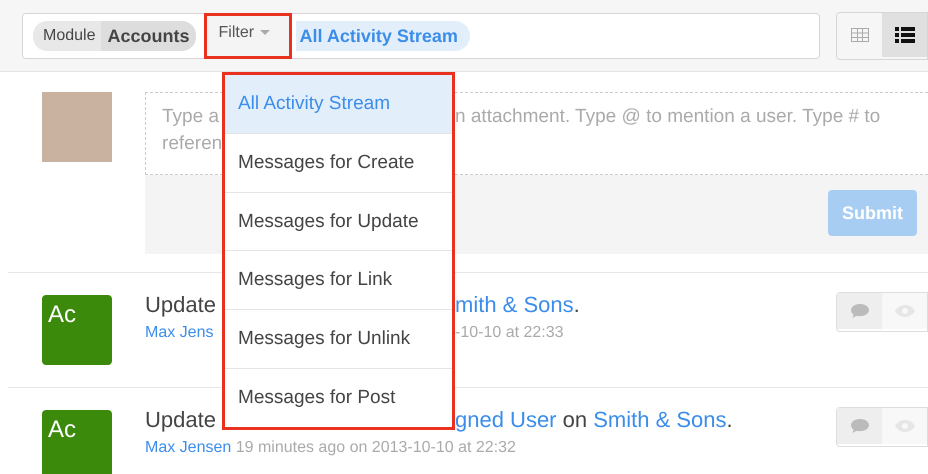 The width and height of the screenshot is (928, 474). What do you see at coordinates (77, 127) in the screenshot?
I see `photo-placeholder` at bounding box center [77, 127].